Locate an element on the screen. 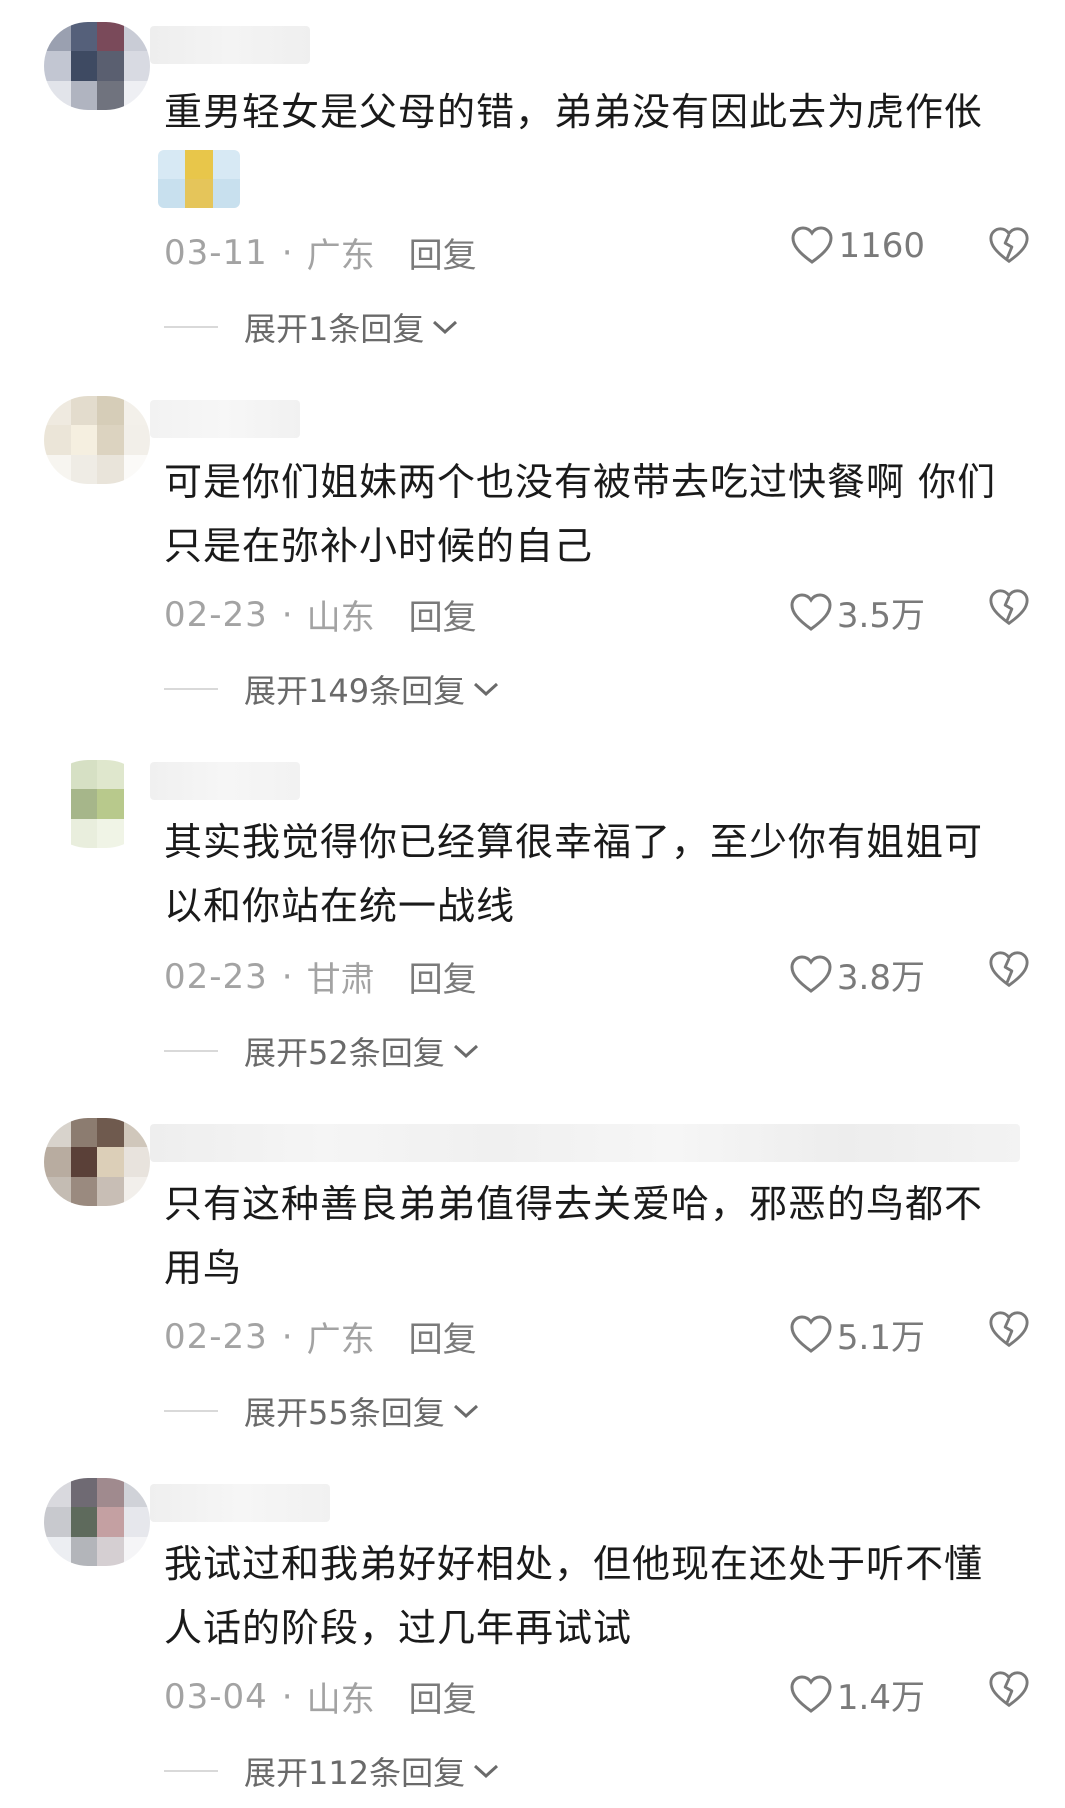  expand-replies-label: 展开55条回复 is located at coordinates (344, 1413).